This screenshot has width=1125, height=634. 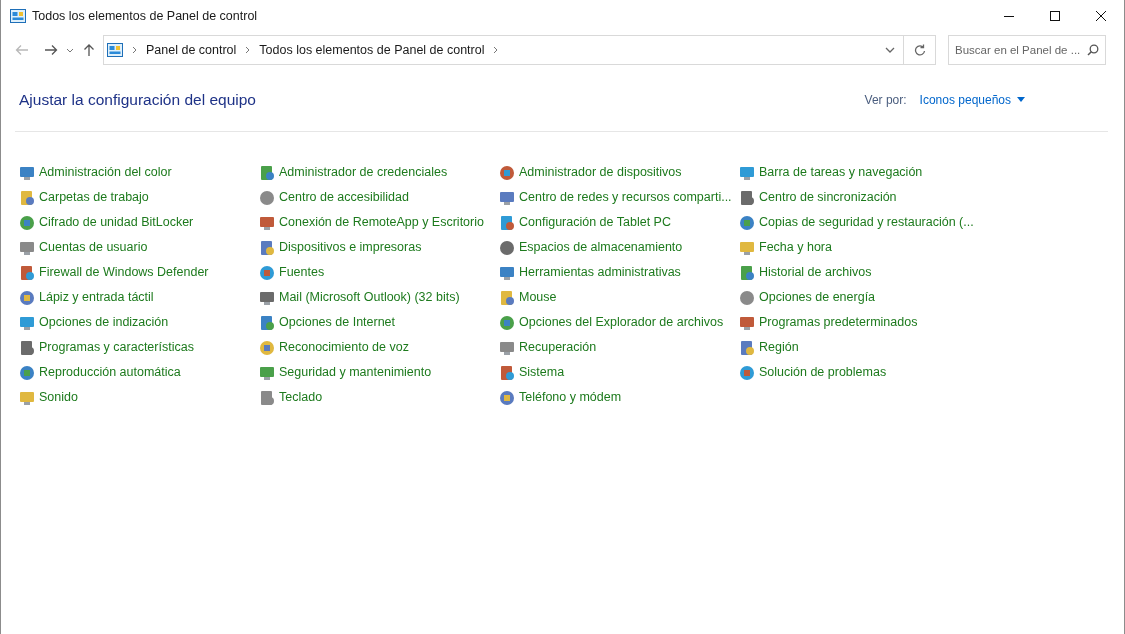 I want to click on close-icon, so click(x=1101, y=16).